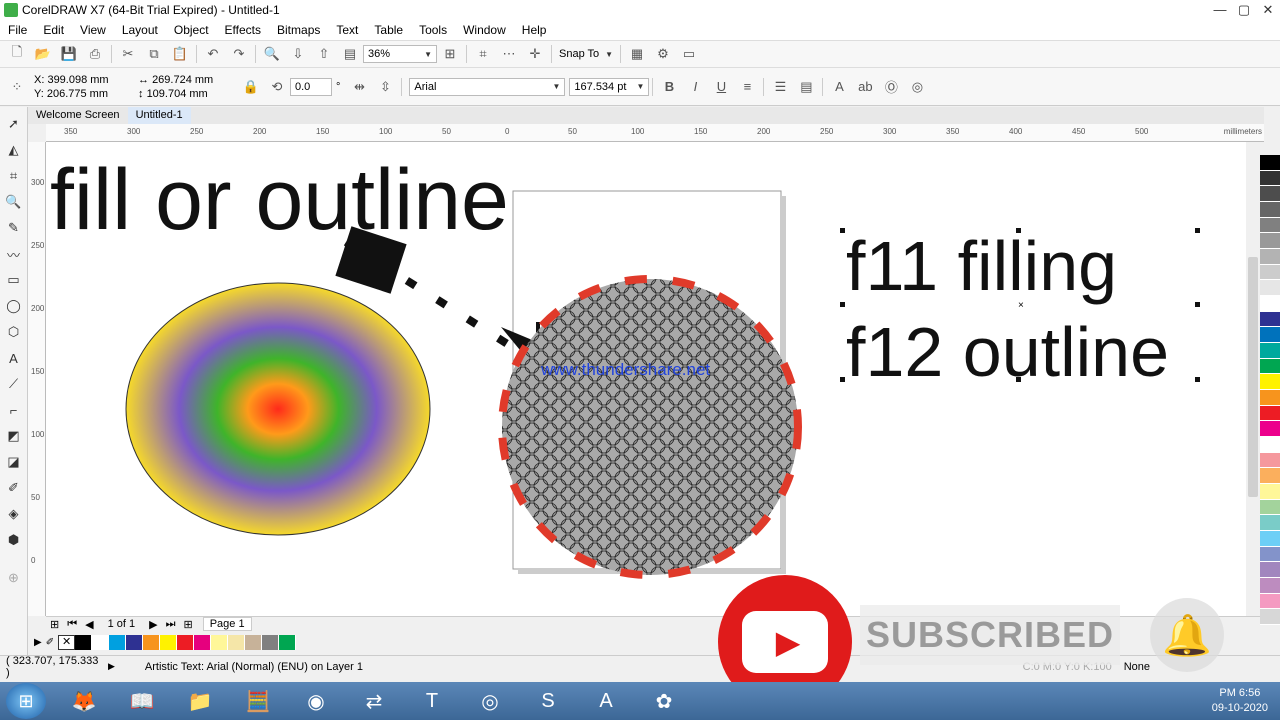  What do you see at coordinates (14, 228) in the screenshot?
I see `freehand-tool-icon: ✎` at bounding box center [14, 228].